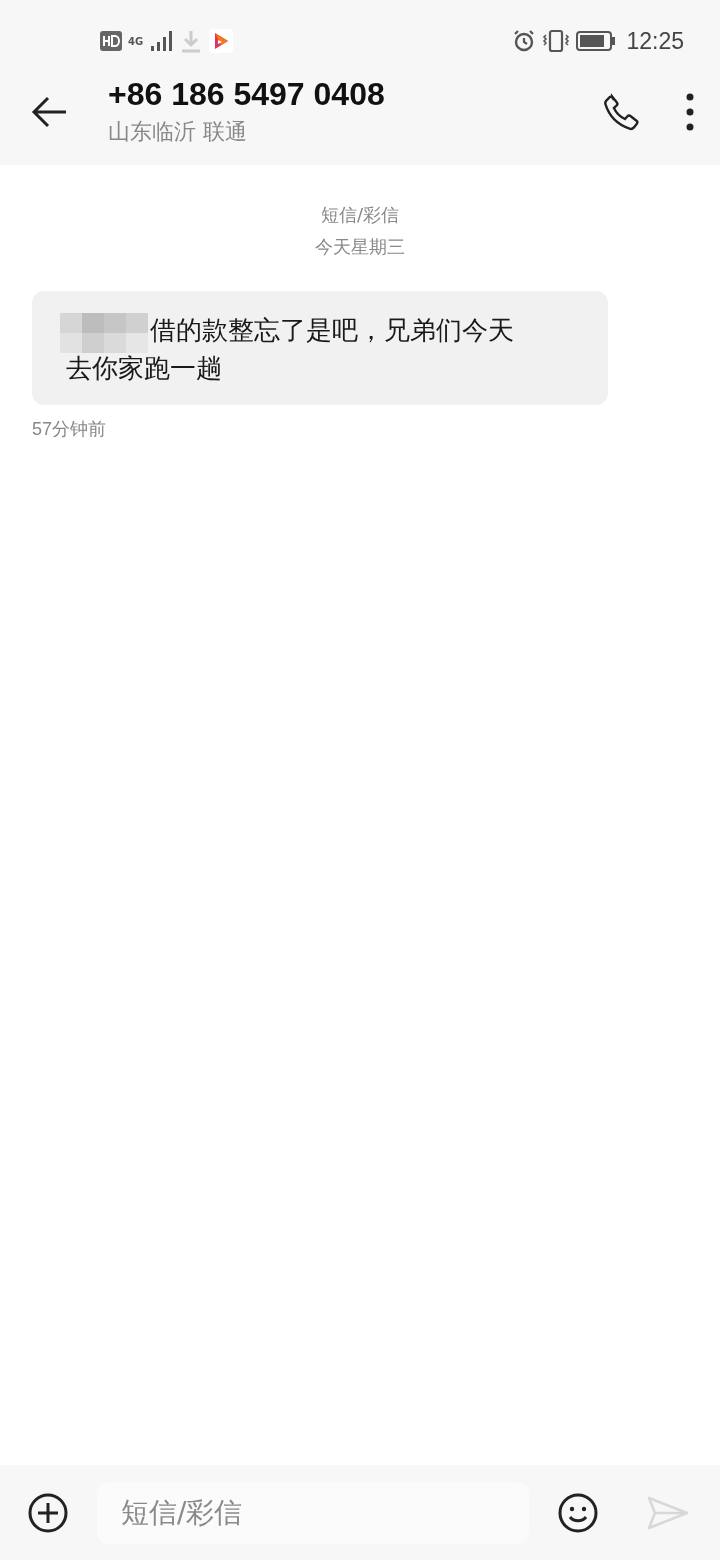  Describe the element at coordinates (556, 41) in the screenshot. I see `vibrate-icon` at that location.